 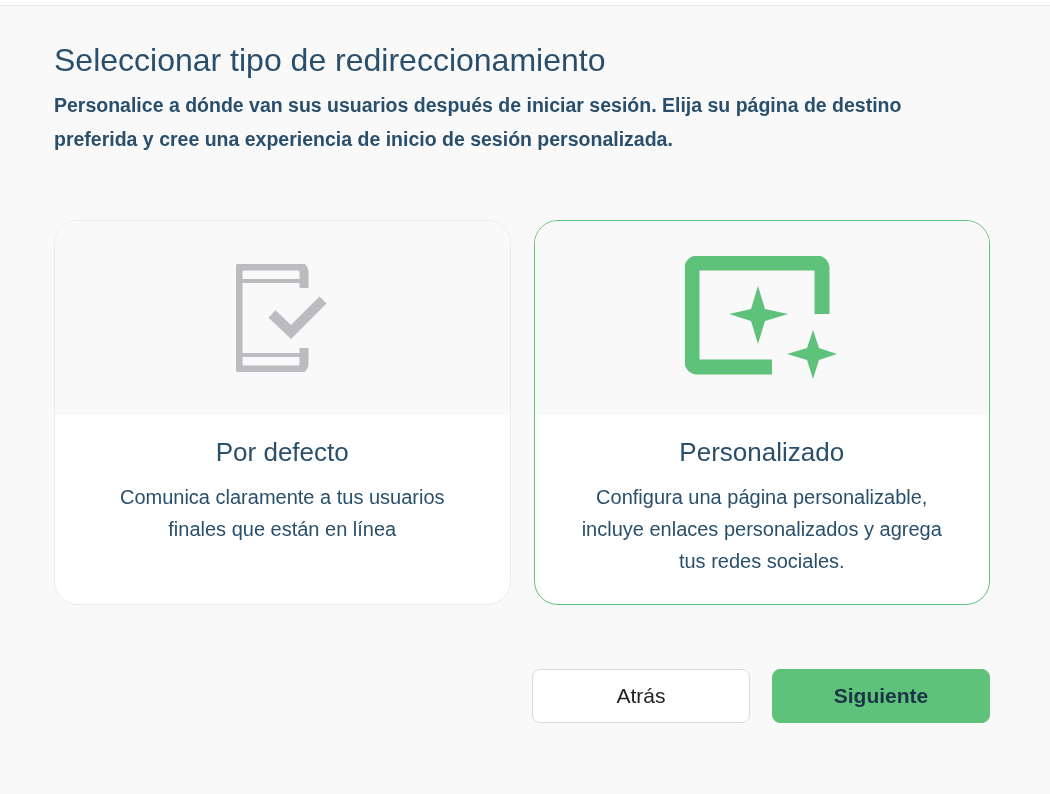 What do you see at coordinates (282, 452) in the screenshot?
I see `option-title: Por defecto` at bounding box center [282, 452].